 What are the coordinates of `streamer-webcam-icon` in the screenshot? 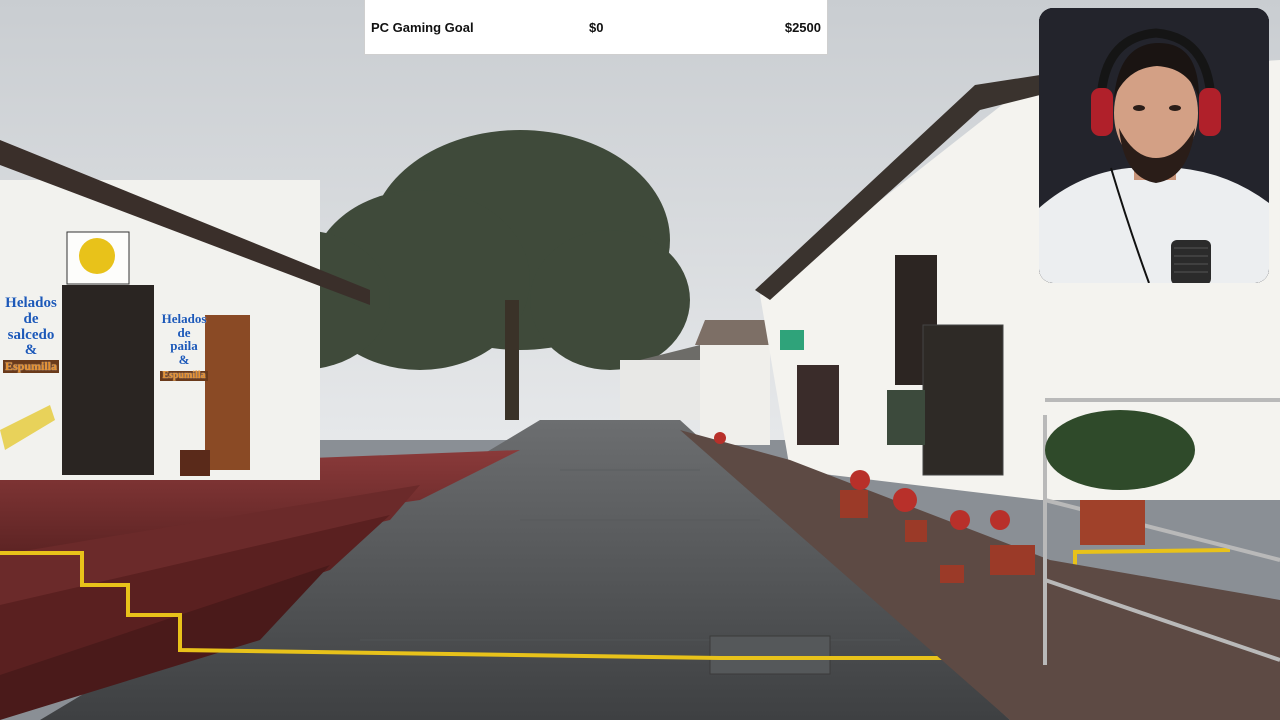 It's located at (1154, 145).